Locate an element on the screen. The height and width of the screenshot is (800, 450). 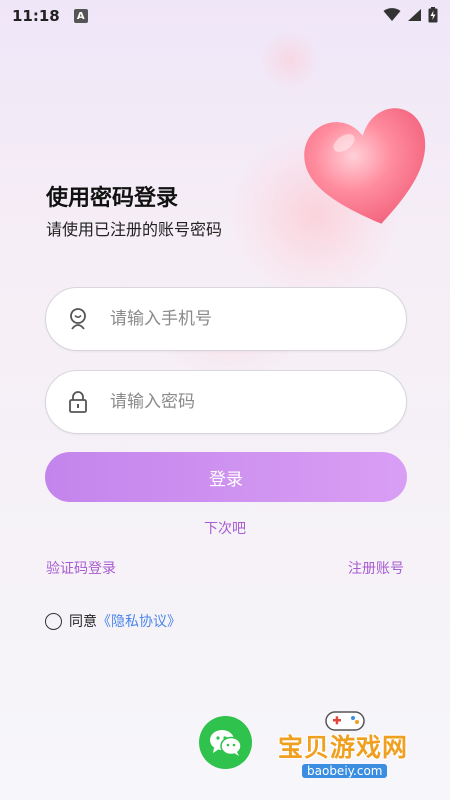
skip-link: 下次吧 is located at coordinates (225, 528).